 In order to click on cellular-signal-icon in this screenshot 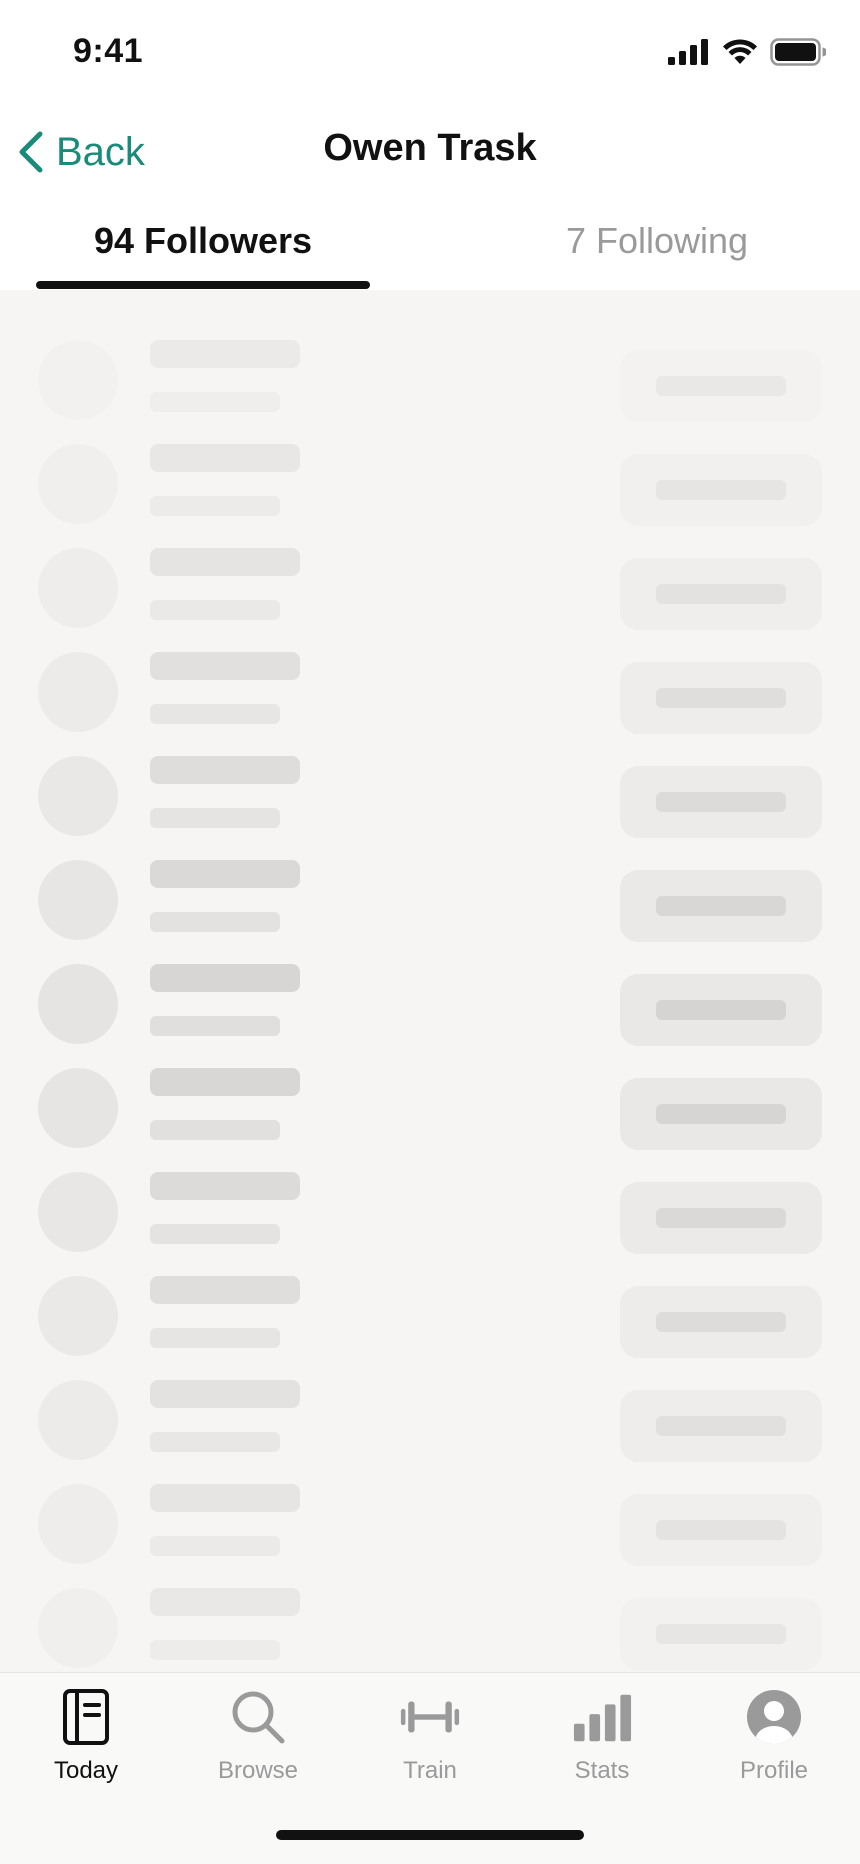, I will do `click(688, 52)`.